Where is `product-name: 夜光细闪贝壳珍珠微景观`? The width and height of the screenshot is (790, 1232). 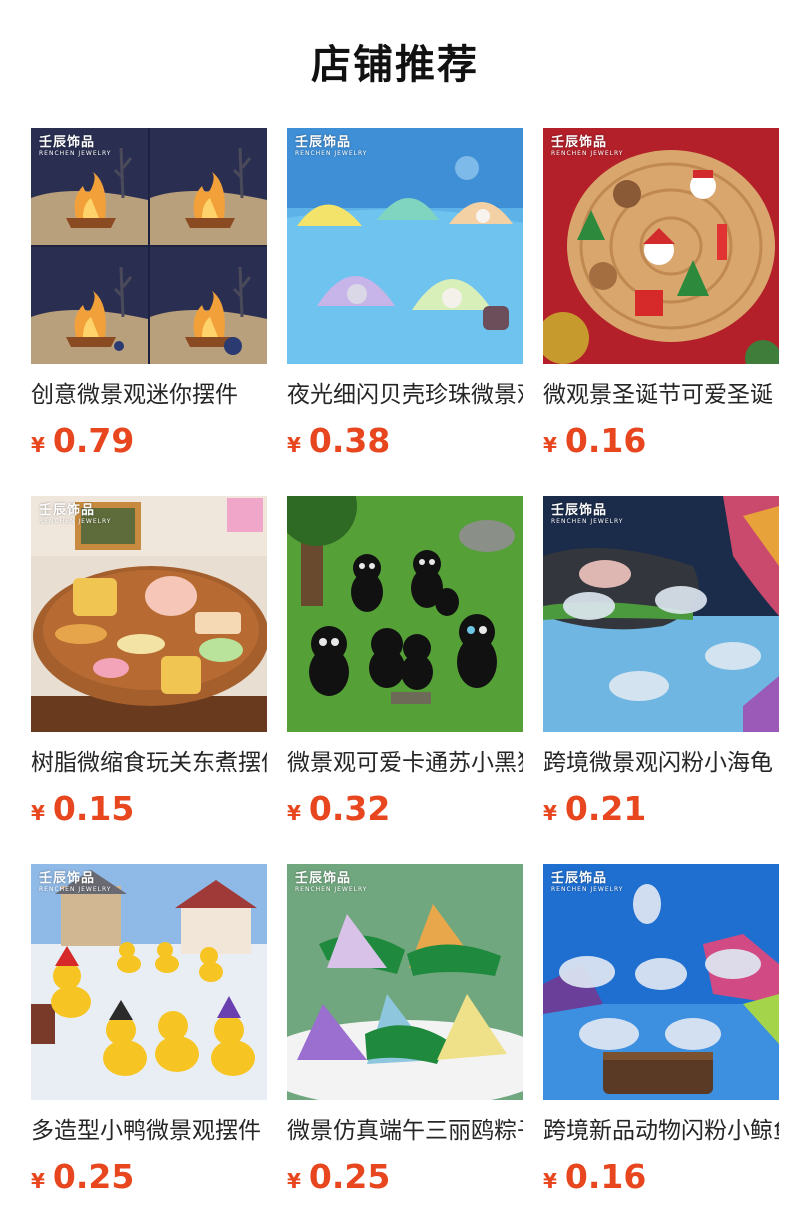 product-name: 夜光细闪贝壳珍珠微景观 is located at coordinates (405, 395).